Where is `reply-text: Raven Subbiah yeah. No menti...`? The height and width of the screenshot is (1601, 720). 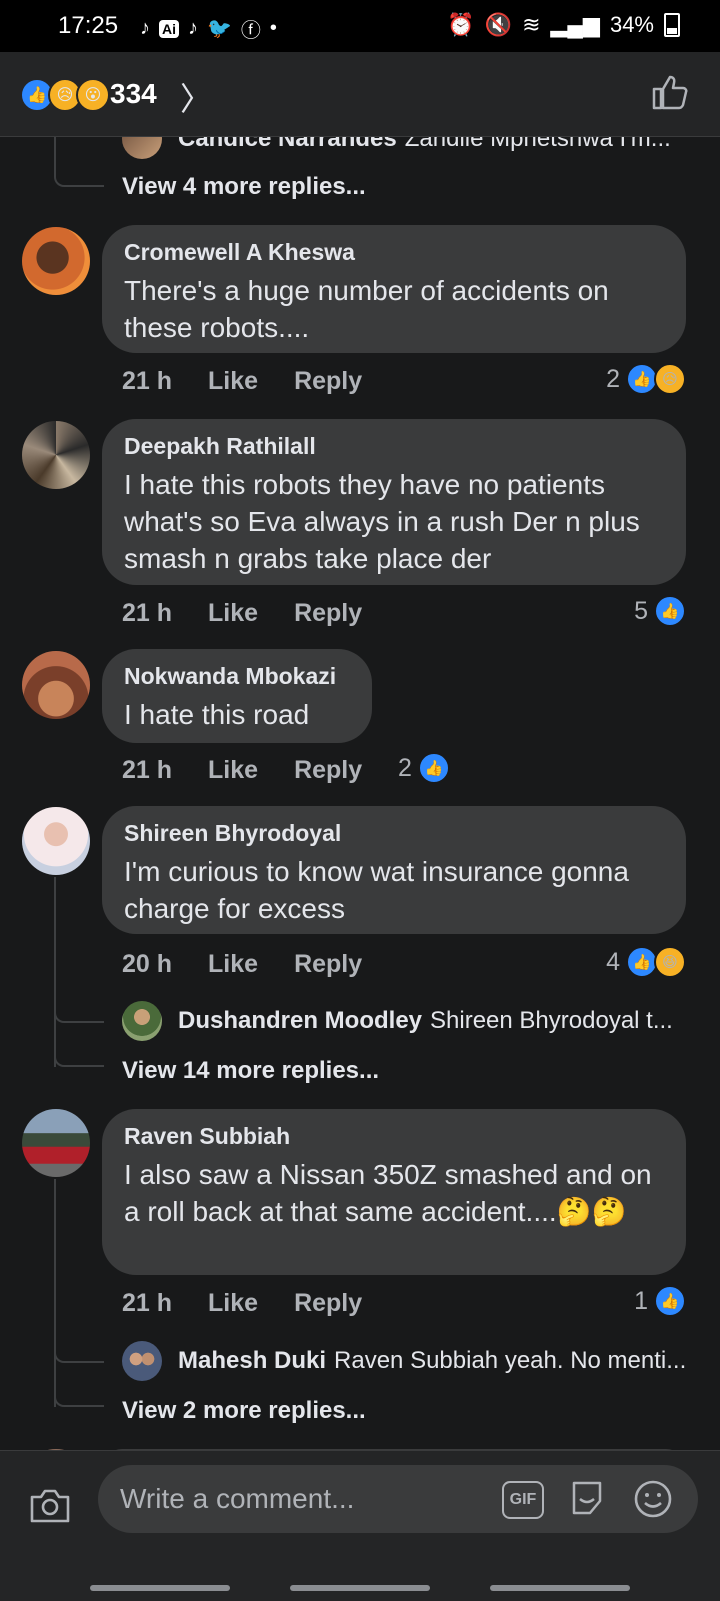
reply-text: Raven Subbiah yeah. No menti... is located at coordinates (510, 1360).